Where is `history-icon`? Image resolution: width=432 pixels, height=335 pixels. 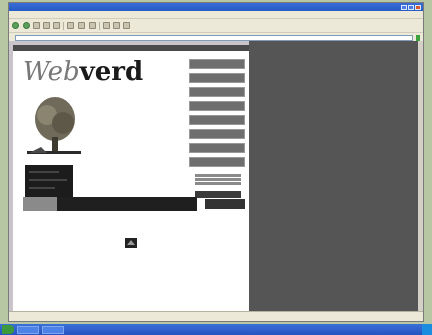 history-icon is located at coordinates (92, 25).